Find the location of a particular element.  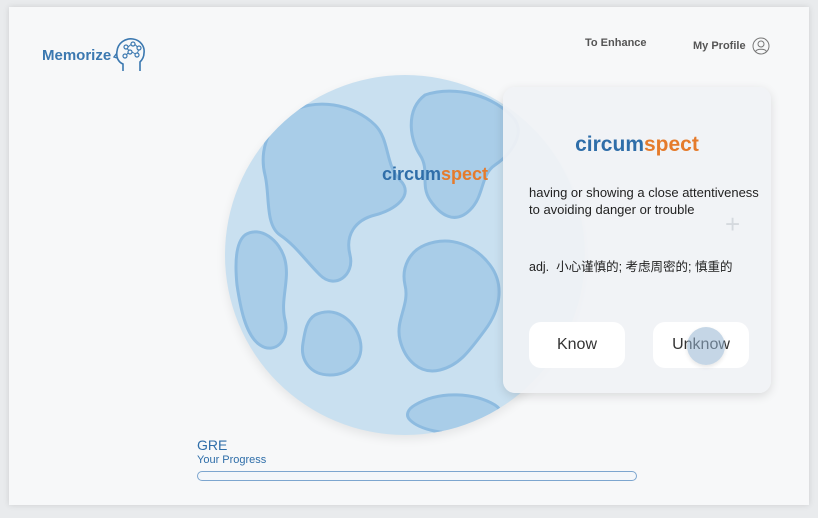

know-button-label: Know is located at coordinates (577, 344).